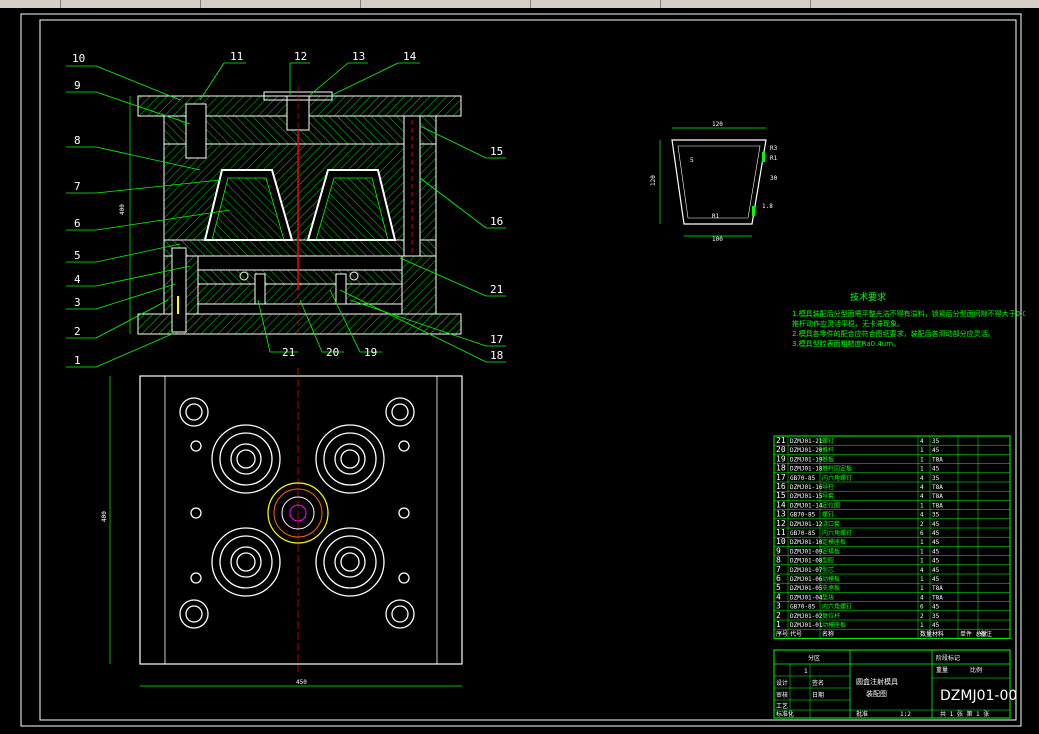  Describe the element at coordinates (496, 339) in the screenshot. I see `balloon-17: 17` at that location.